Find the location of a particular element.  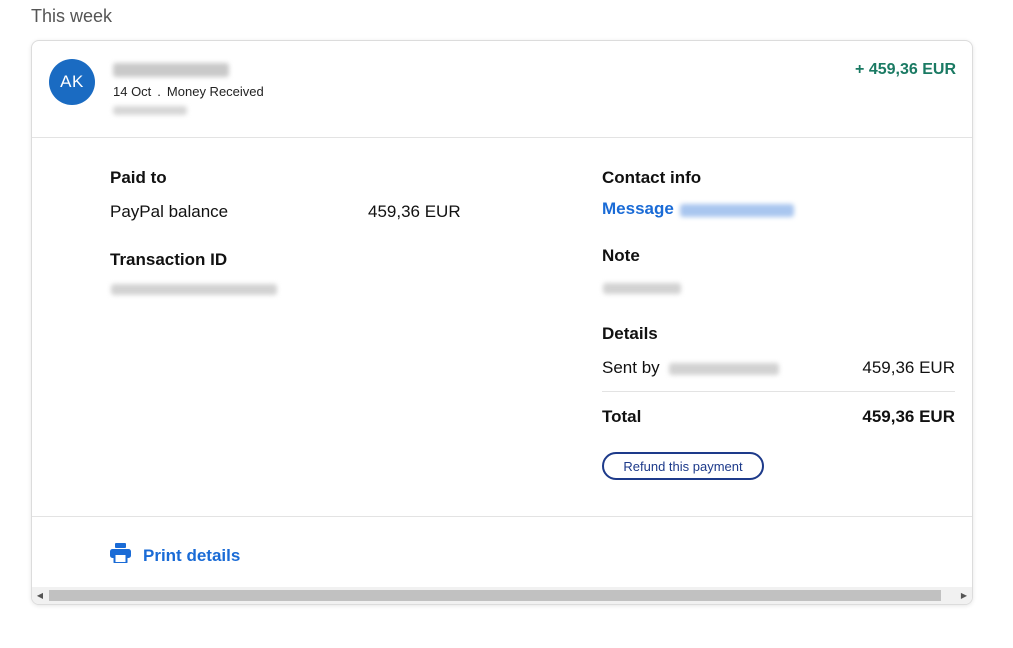

transaction-amount: + 459,36 EUR is located at coordinates (905, 69).